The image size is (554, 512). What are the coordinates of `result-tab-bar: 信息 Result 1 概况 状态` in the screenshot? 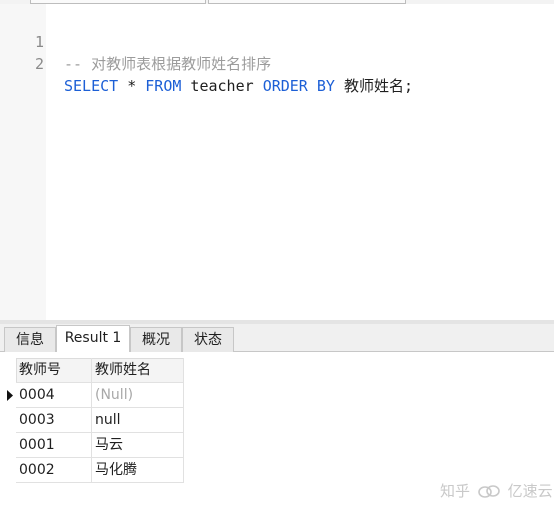 It's located at (277, 338).